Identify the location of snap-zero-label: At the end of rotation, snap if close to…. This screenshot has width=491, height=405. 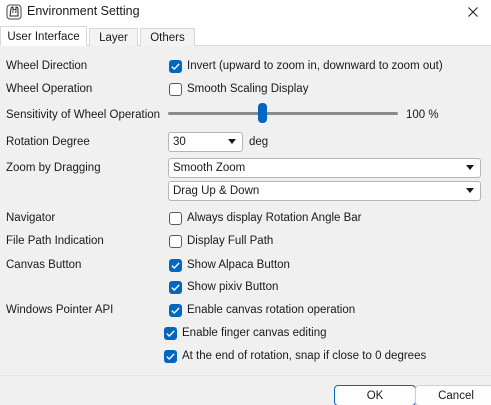
(304, 356).